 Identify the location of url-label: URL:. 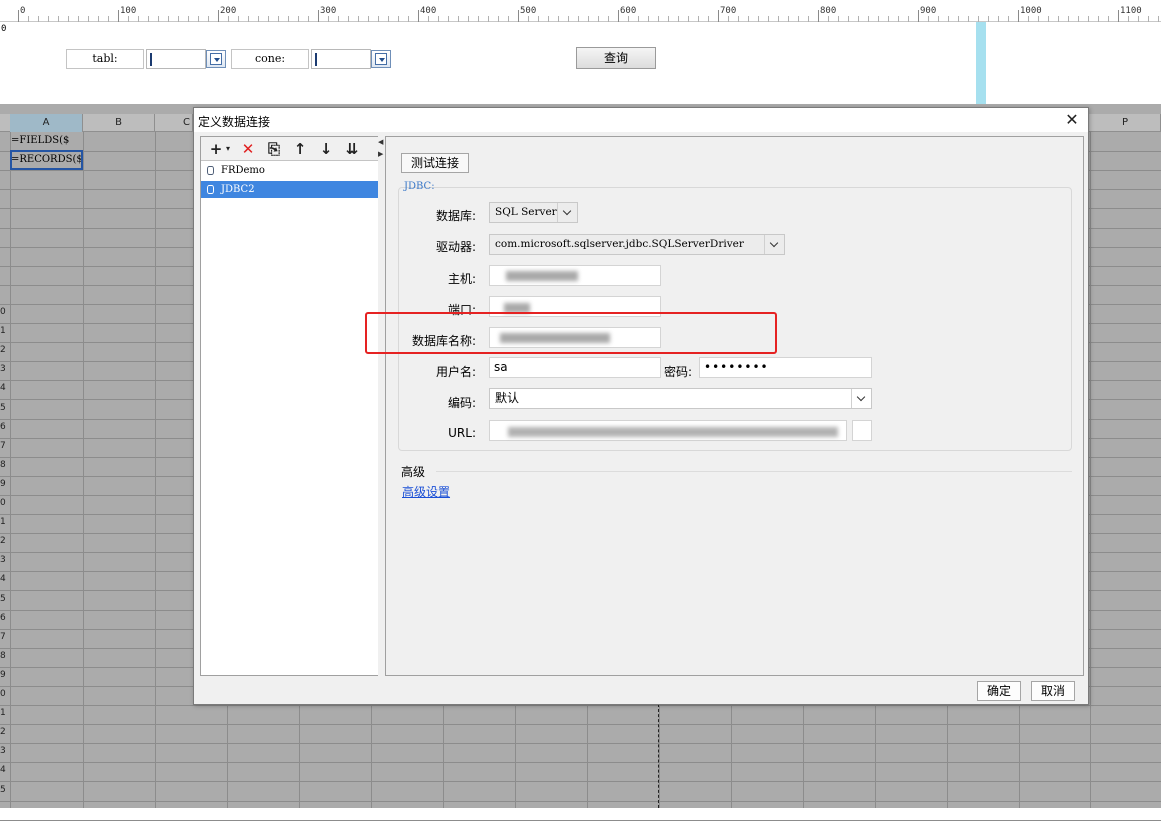
(462, 433).